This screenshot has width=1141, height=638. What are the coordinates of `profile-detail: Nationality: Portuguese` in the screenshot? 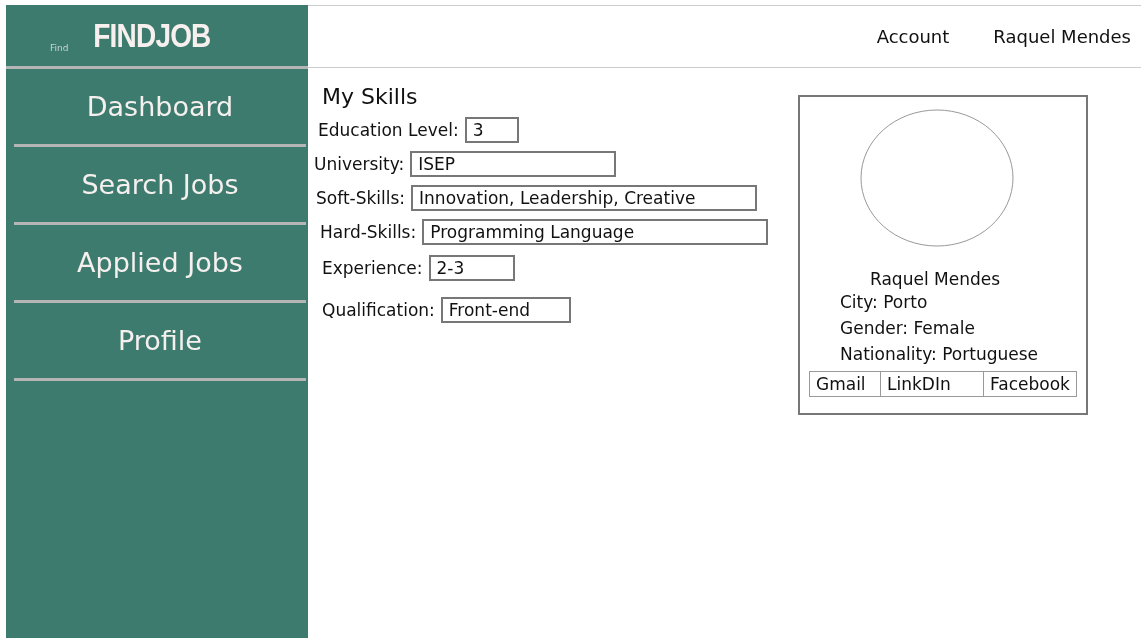 It's located at (939, 354).